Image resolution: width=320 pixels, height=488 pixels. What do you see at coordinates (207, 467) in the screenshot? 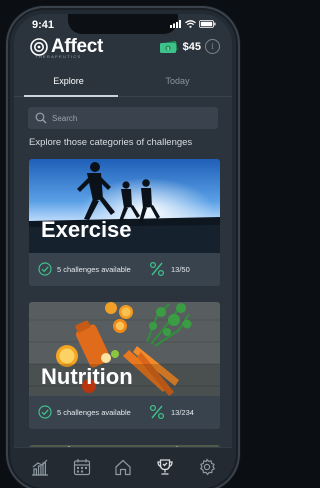
I see `settings-icon` at bounding box center [207, 467].